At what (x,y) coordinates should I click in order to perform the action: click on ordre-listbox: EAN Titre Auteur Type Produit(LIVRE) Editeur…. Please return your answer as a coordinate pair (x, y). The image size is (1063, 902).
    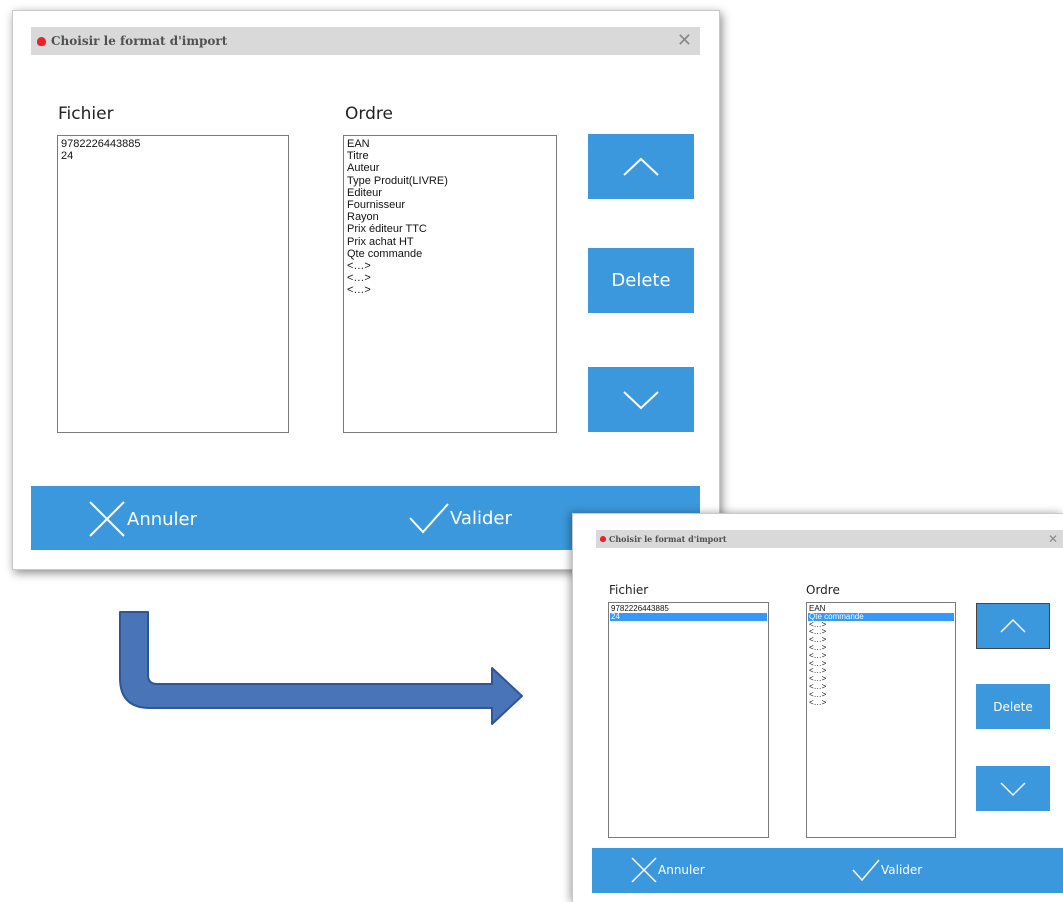
    Looking at the image, I should click on (450, 284).